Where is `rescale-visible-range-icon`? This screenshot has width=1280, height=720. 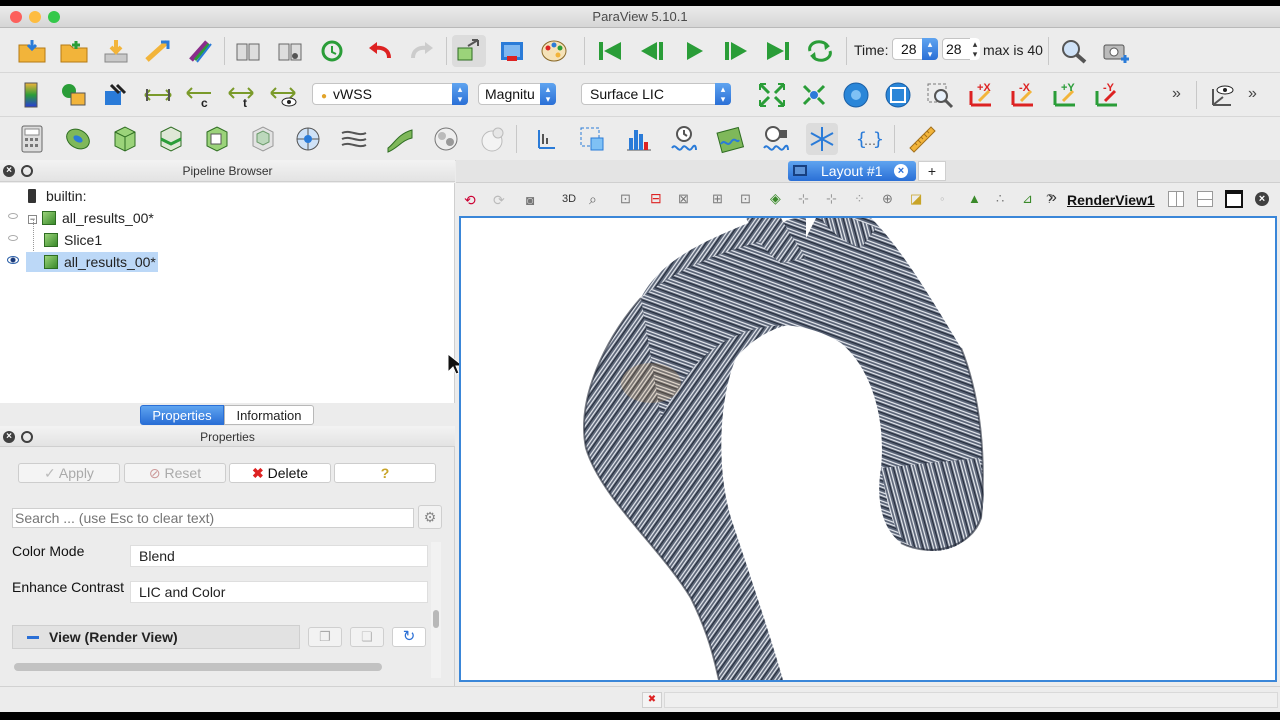
rescale-visible-range-icon is located at coordinates (284, 95).